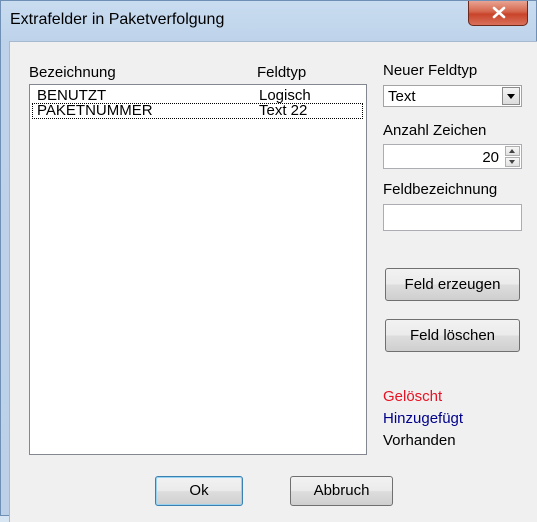 The width and height of the screenshot is (537, 522). I want to click on legend-added: Hinzugefügt, so click(423, 418).